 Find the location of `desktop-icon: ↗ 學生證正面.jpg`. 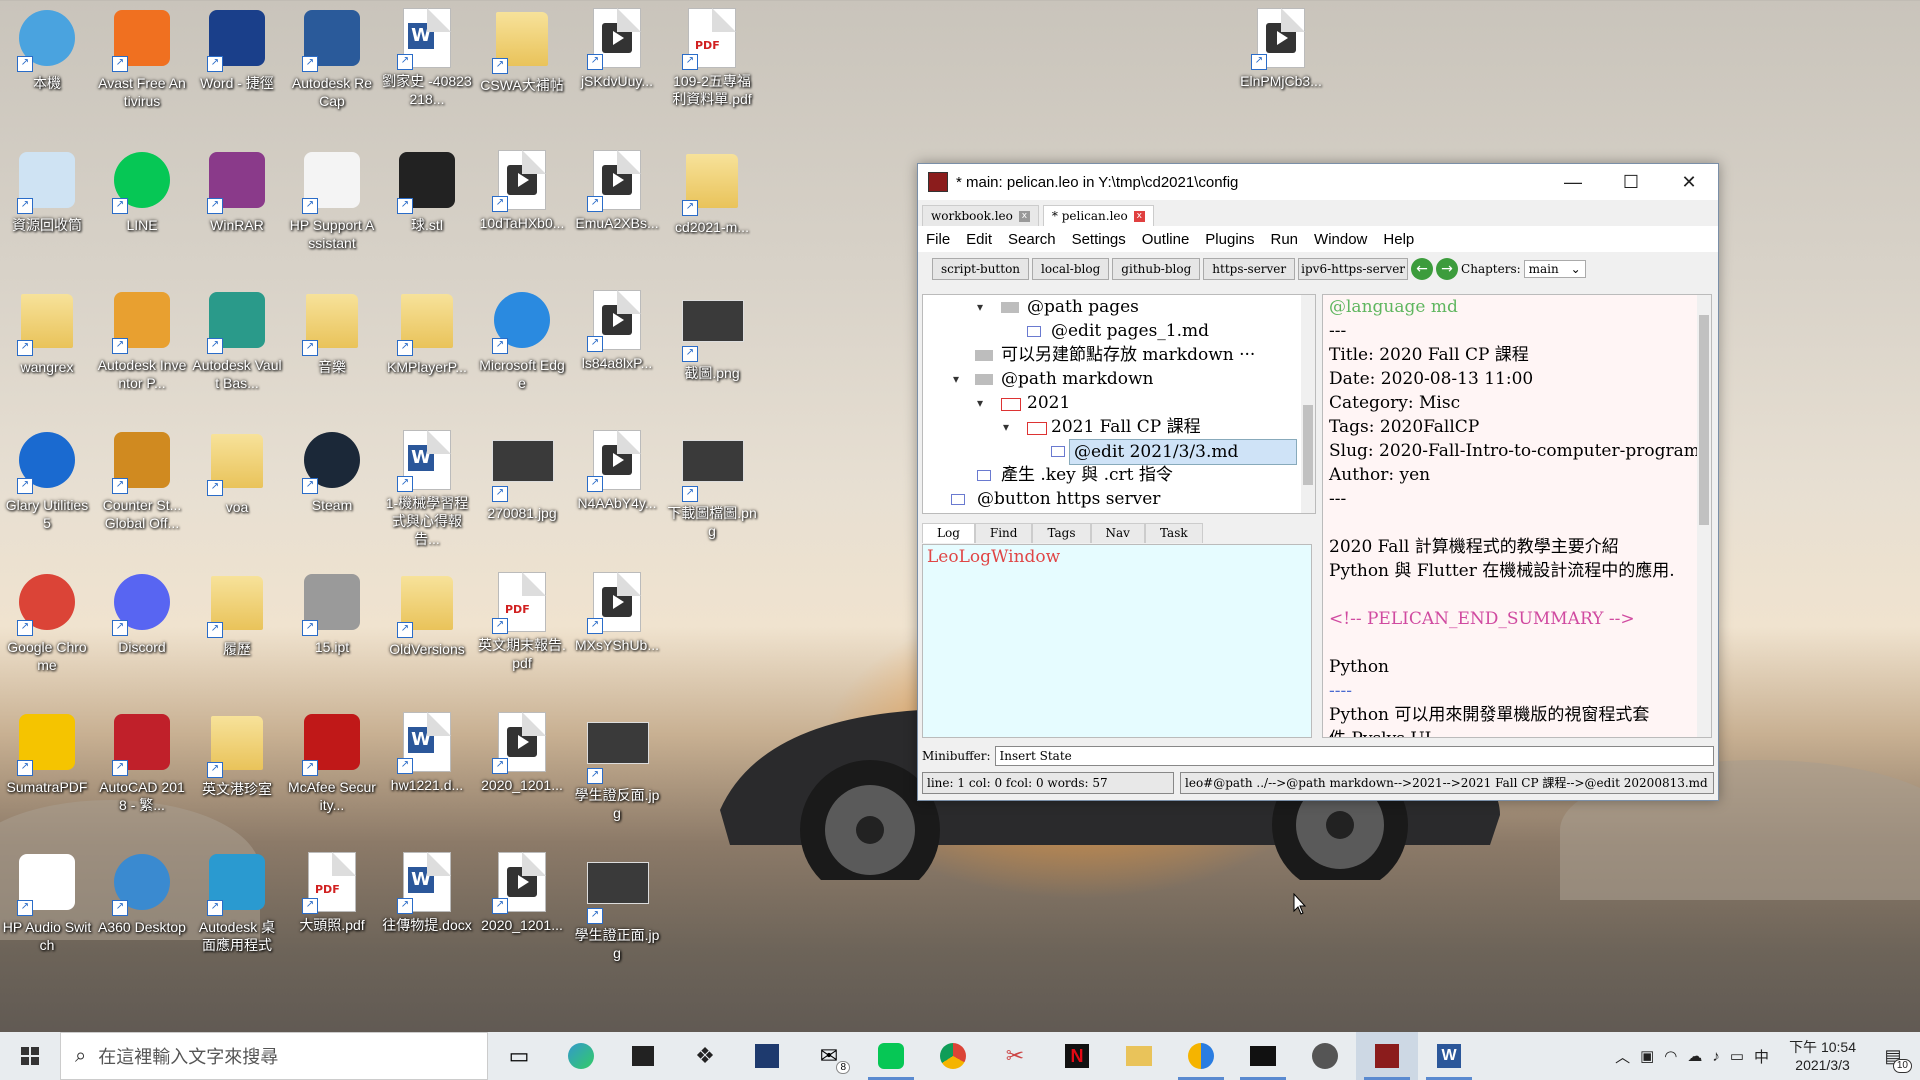

desktop-icon: ↗ 學生證正面.jpg is located at coordinates (617, 907).